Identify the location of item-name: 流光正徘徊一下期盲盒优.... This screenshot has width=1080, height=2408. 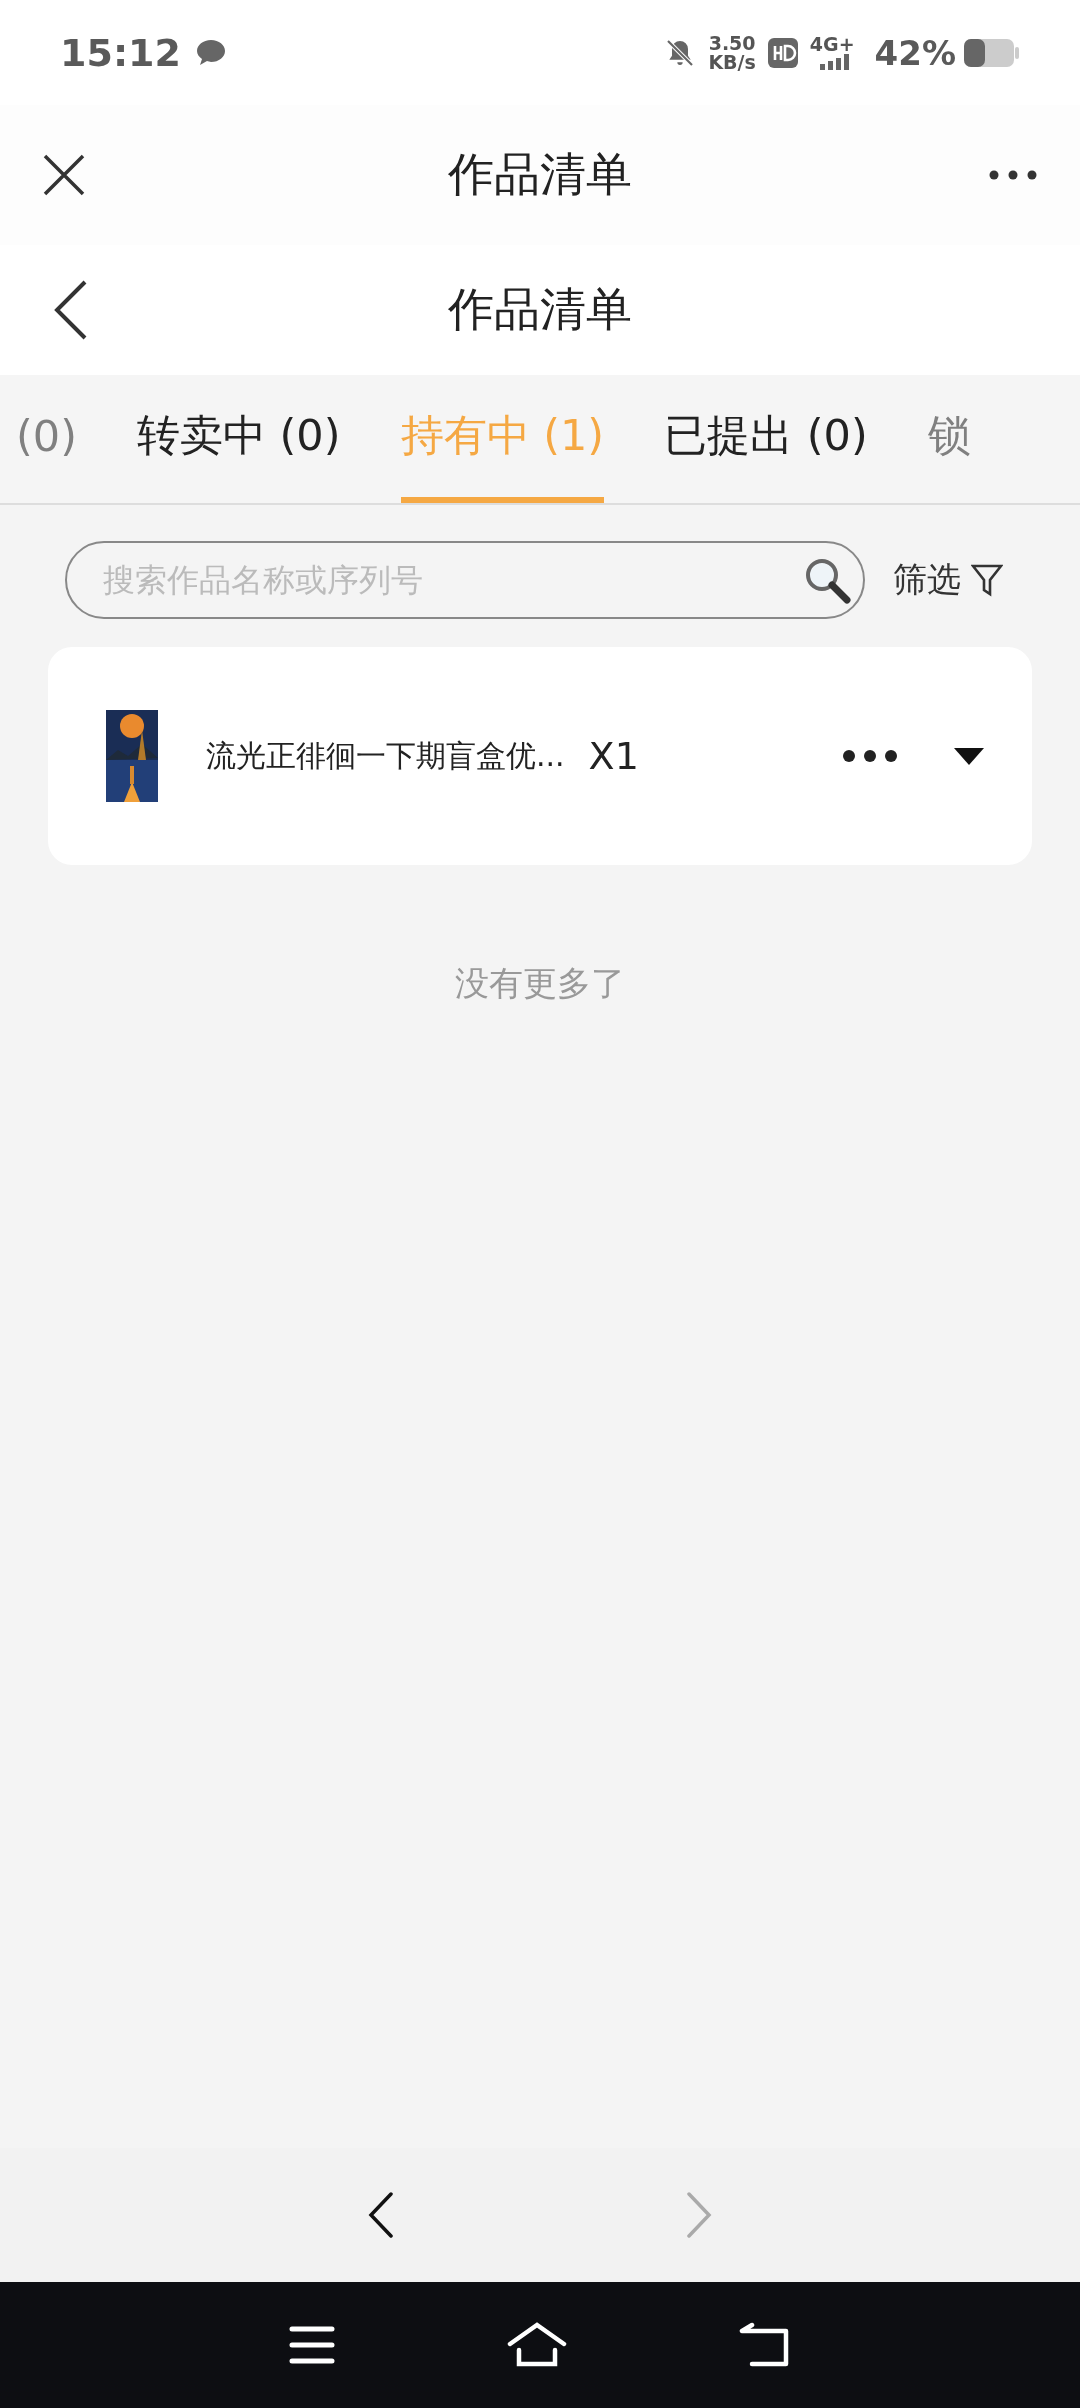
(385, 755).